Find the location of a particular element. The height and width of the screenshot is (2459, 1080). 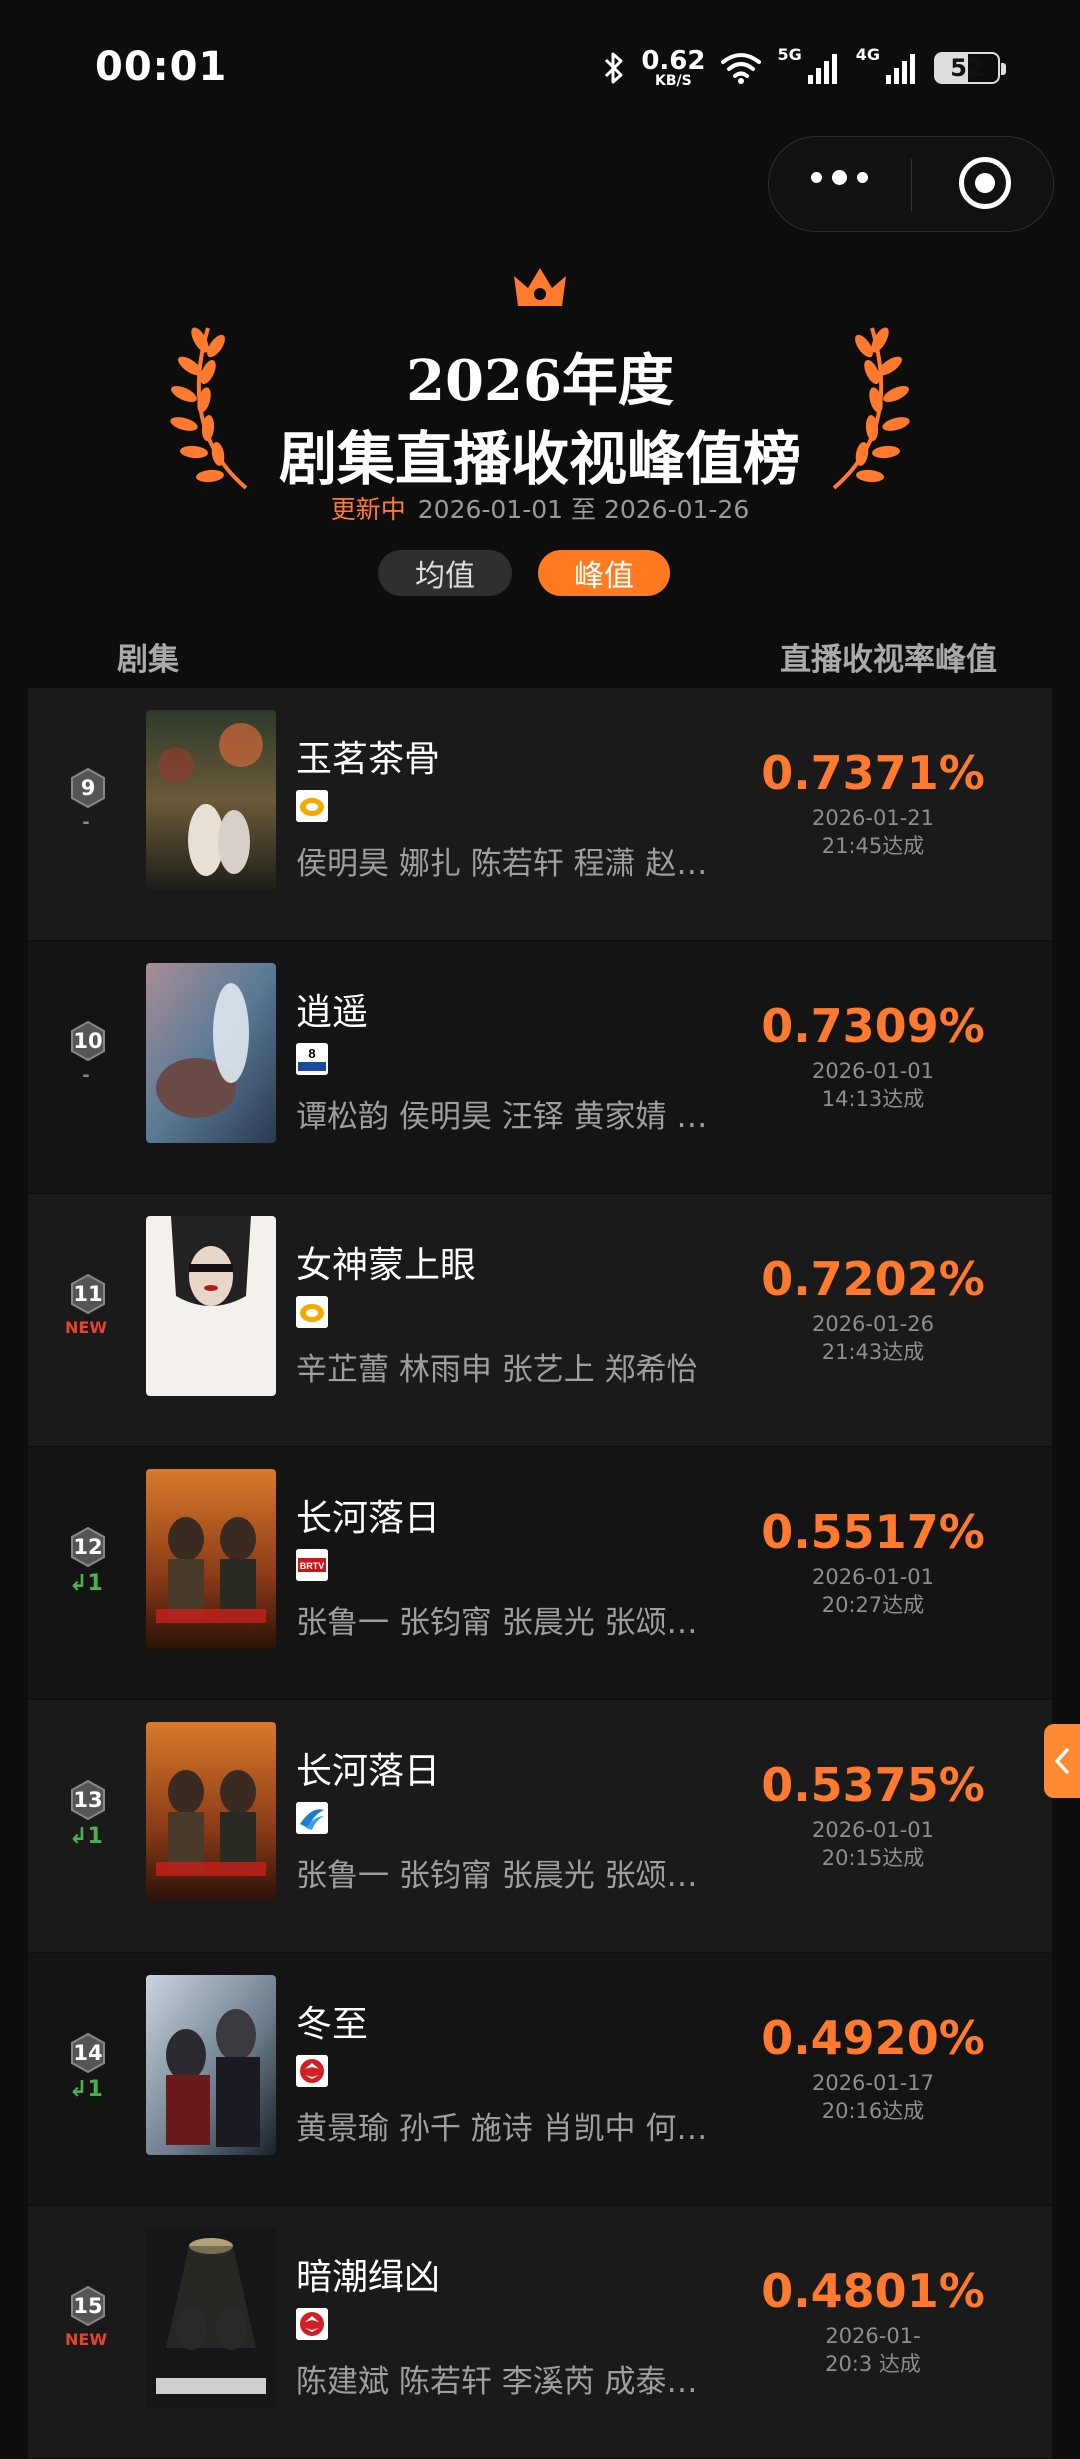

peak-rating: 0.7202% is located at coordinates (873, 1279).